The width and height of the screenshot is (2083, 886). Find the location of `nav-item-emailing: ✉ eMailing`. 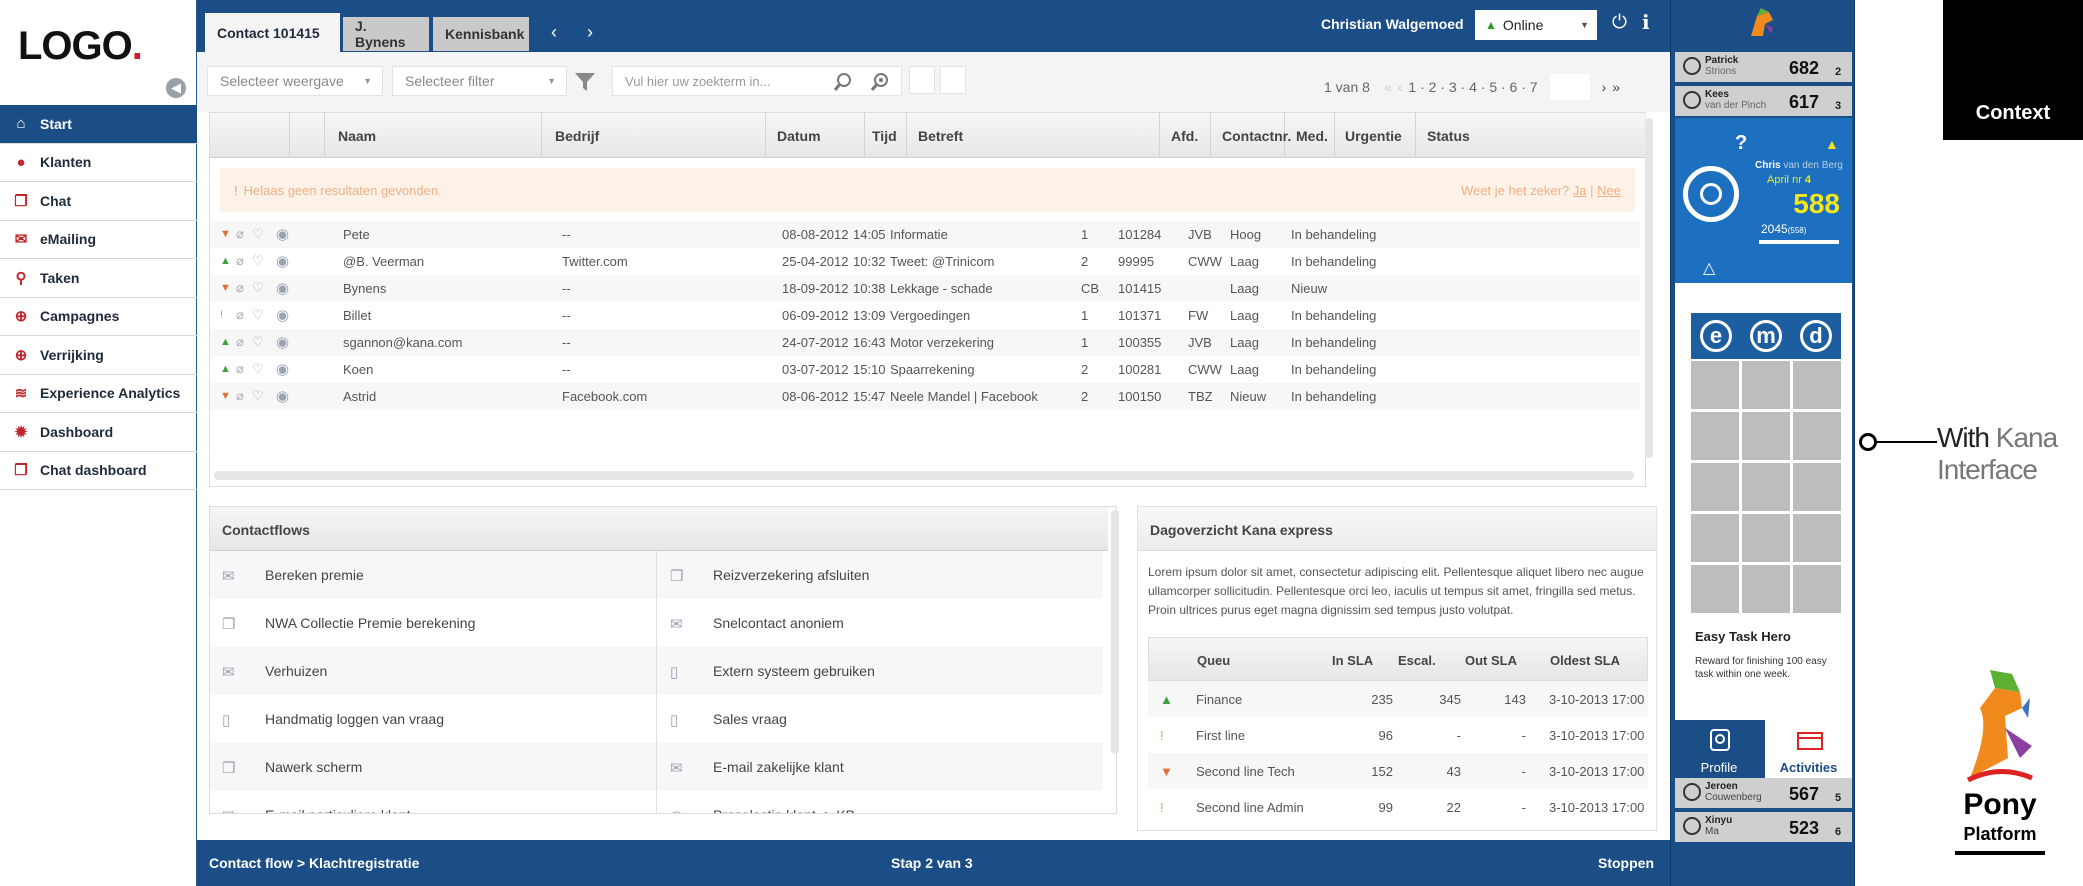

nav-item-emailing: ✉ eMailing is located at coordinates (98, 240).